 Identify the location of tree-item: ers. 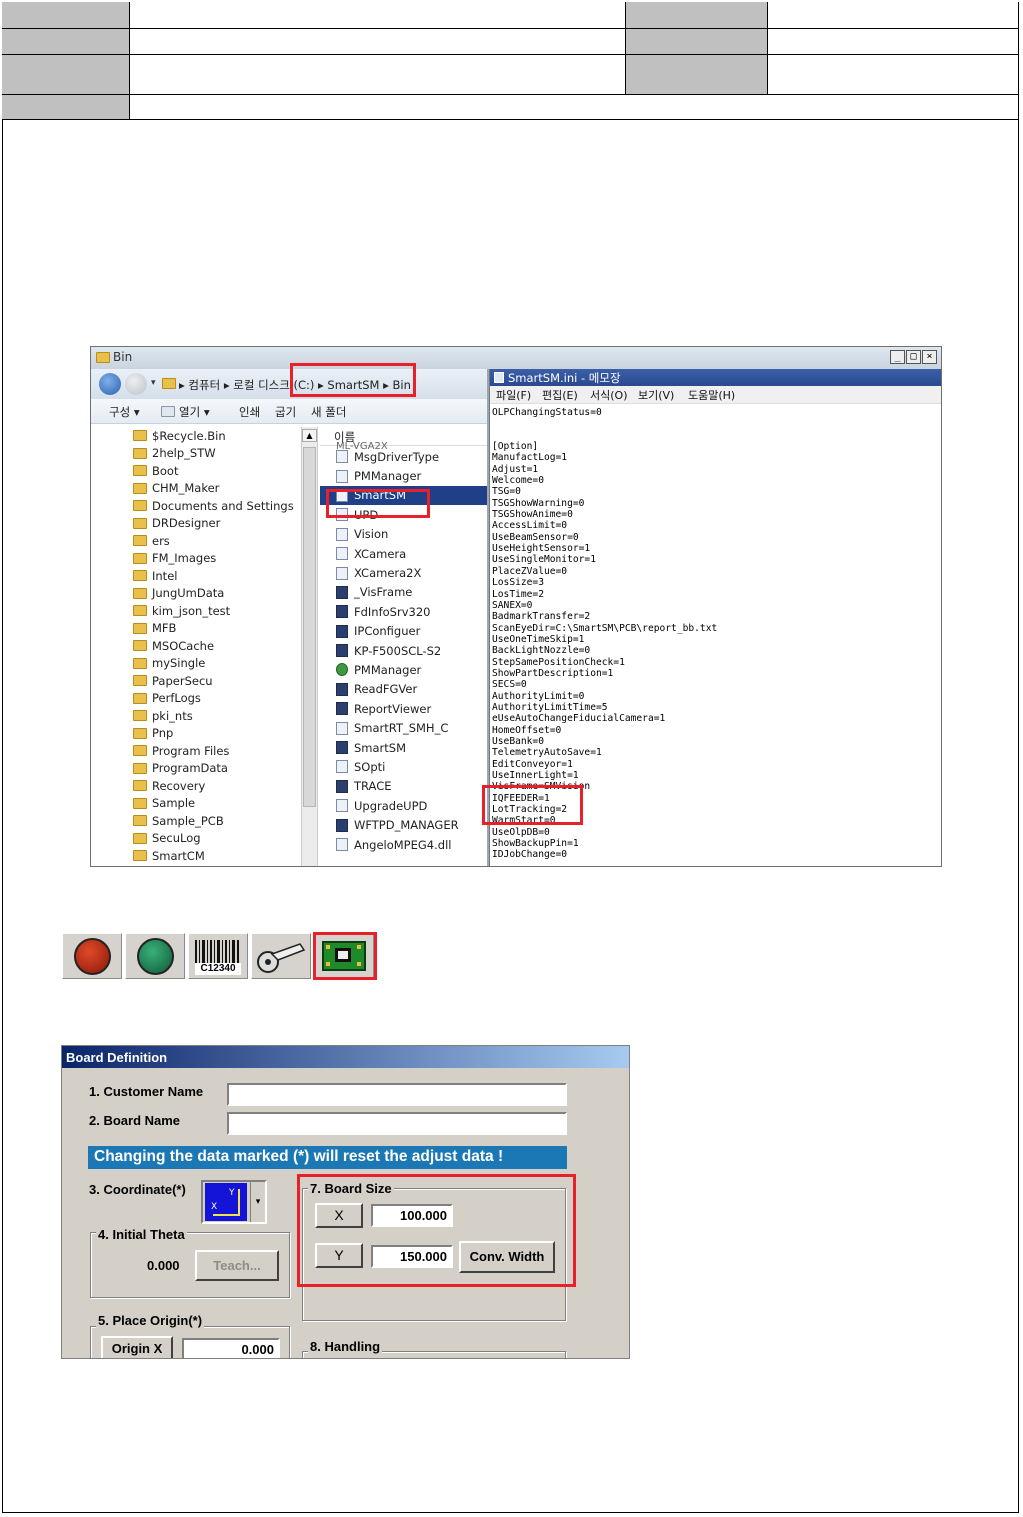
(199, 541).